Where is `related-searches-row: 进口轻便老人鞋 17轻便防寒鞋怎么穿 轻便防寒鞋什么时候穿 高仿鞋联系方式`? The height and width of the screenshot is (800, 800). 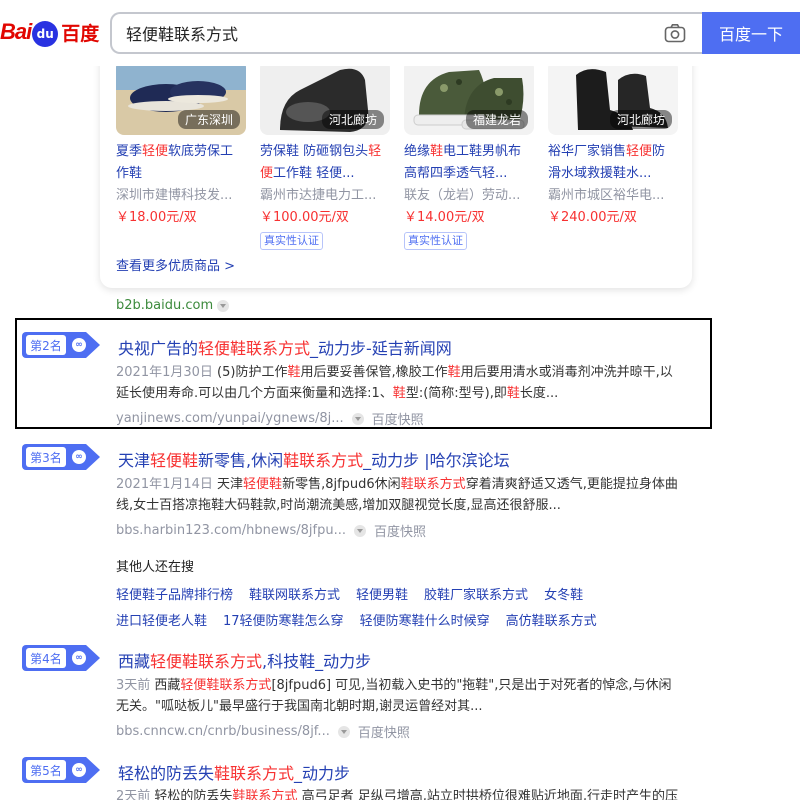
related-searches-row: 进口轻便老人鞋 17轻便防寒鞋怎么穿 轻便防寒鞋什么时候穿 高仿鞋联系方式 is located at coordinates (356, 619).